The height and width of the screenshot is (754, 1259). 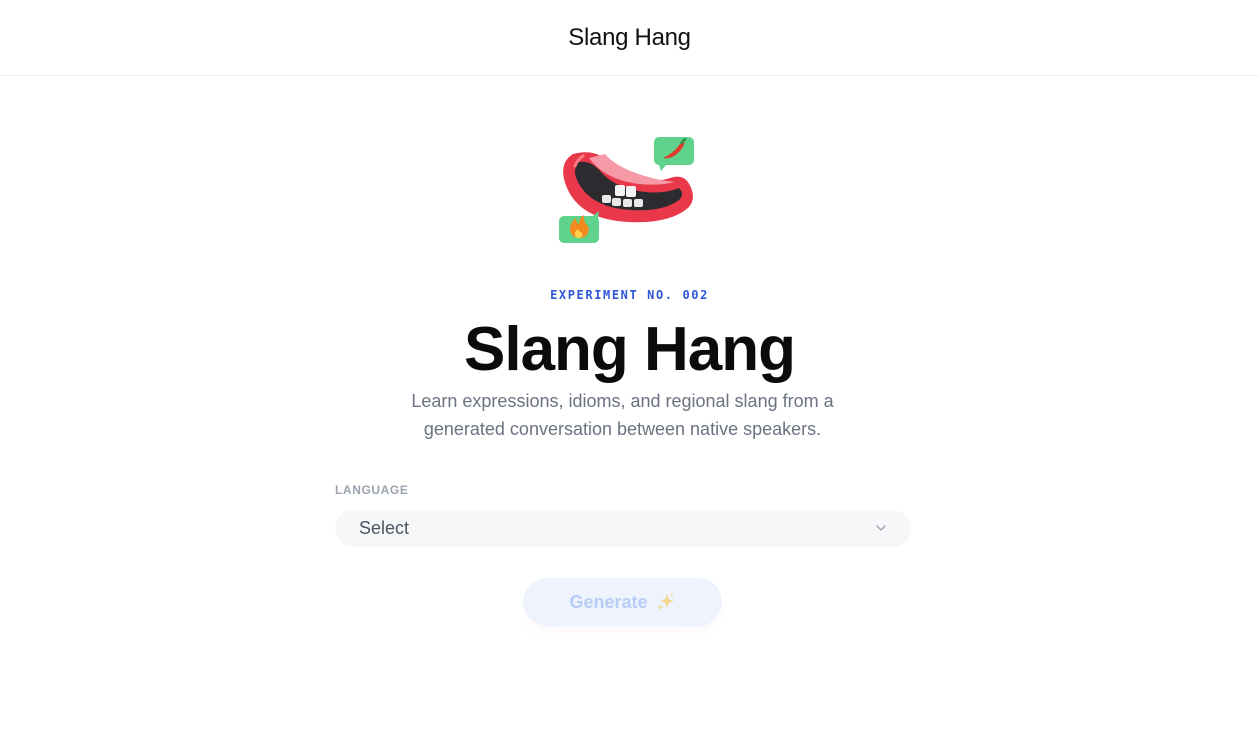 I want to click on top-bar: Slang Hang, so click(x=629, y=38).